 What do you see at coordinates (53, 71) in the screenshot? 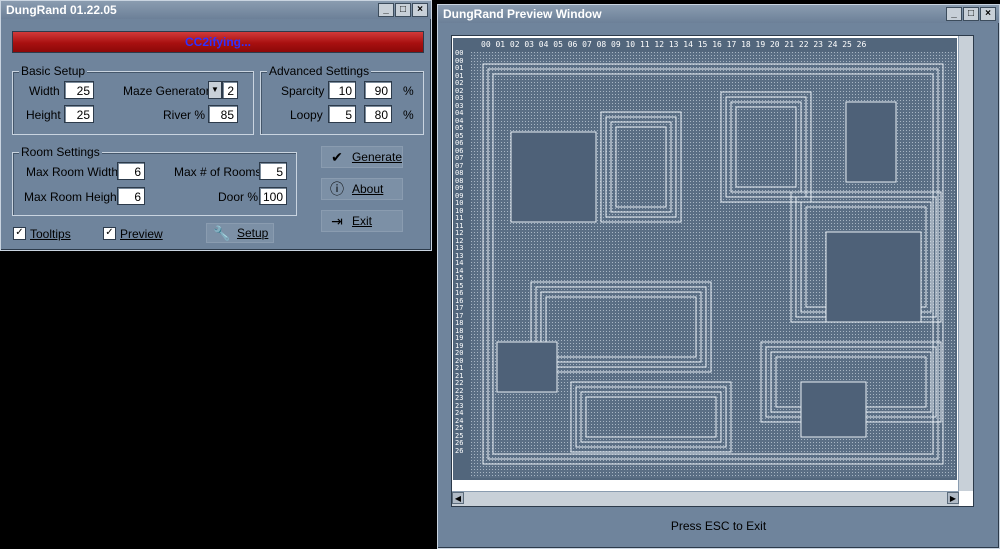
I see `basic-setup-title: Basic Setup` at bounding box center [53, 71].